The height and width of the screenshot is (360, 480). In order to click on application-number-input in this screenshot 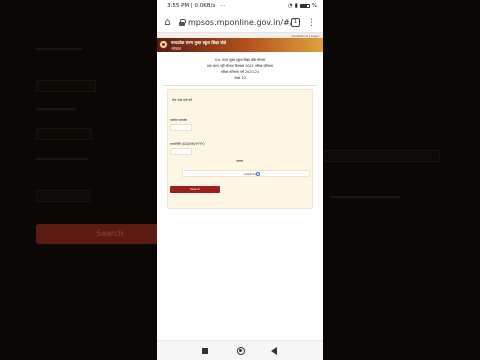, I will do `click(181, 127)`.